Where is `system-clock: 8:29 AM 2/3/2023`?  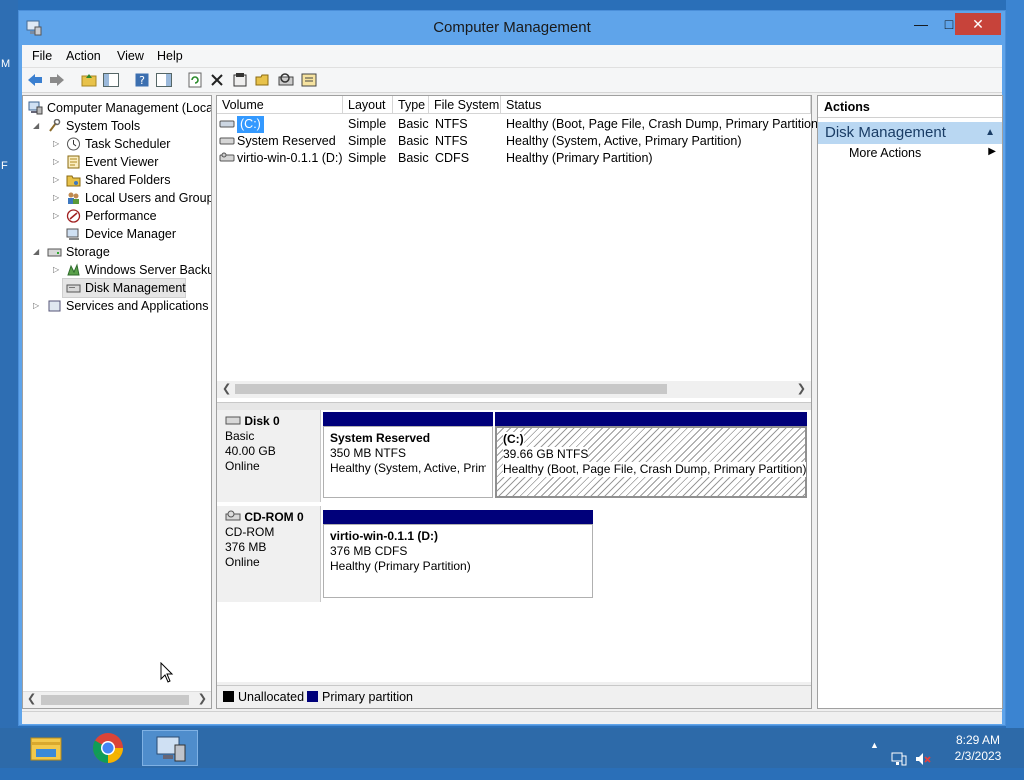 system-clock: 8:29 AM 2/3/2023 is located at coordinates (978, 748).